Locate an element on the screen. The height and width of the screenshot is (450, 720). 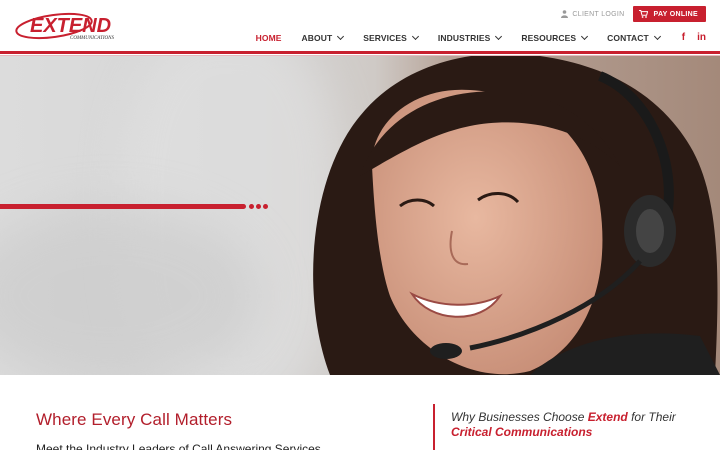
nav-item-label: ABOUT is located at coordinates (317, 38).